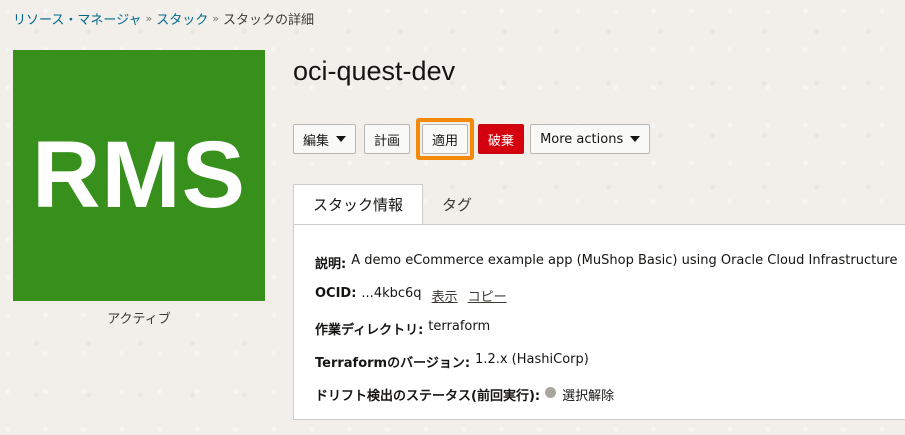 This screenshot has height=435, width=905. I want to click on more-actions-label: More actions, so click(582, 139).